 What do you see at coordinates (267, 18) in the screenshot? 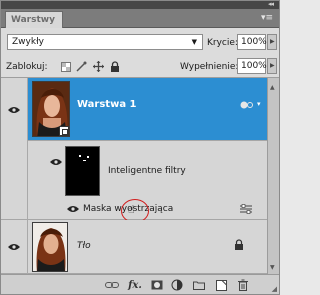
I see `panel-menu-icon: ▾≡` at bounding box center [267, 18].